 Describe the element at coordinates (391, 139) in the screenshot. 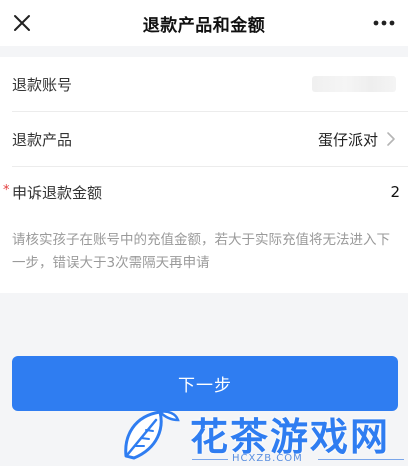

I see `chevron-right-icon` at that location.